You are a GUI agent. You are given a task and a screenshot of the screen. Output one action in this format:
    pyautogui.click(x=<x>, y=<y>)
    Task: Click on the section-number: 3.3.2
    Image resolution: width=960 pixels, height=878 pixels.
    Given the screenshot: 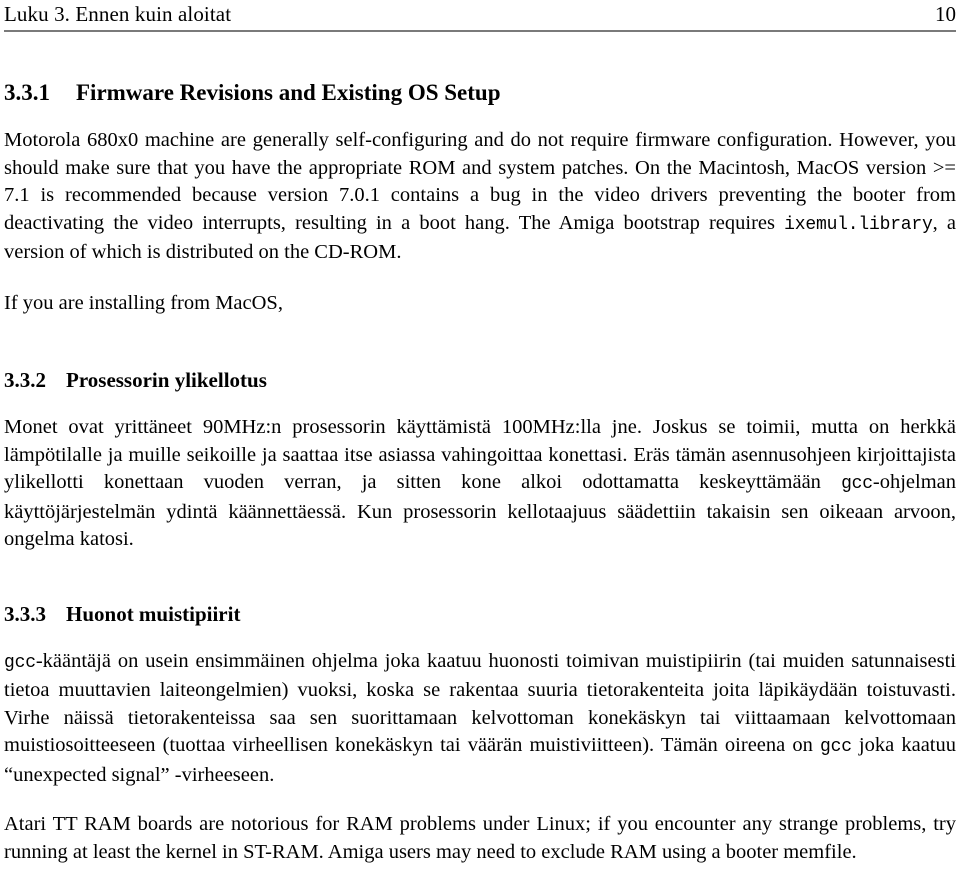 What is the action you would take?
    pyautogui.click(x=25, y=380)
    